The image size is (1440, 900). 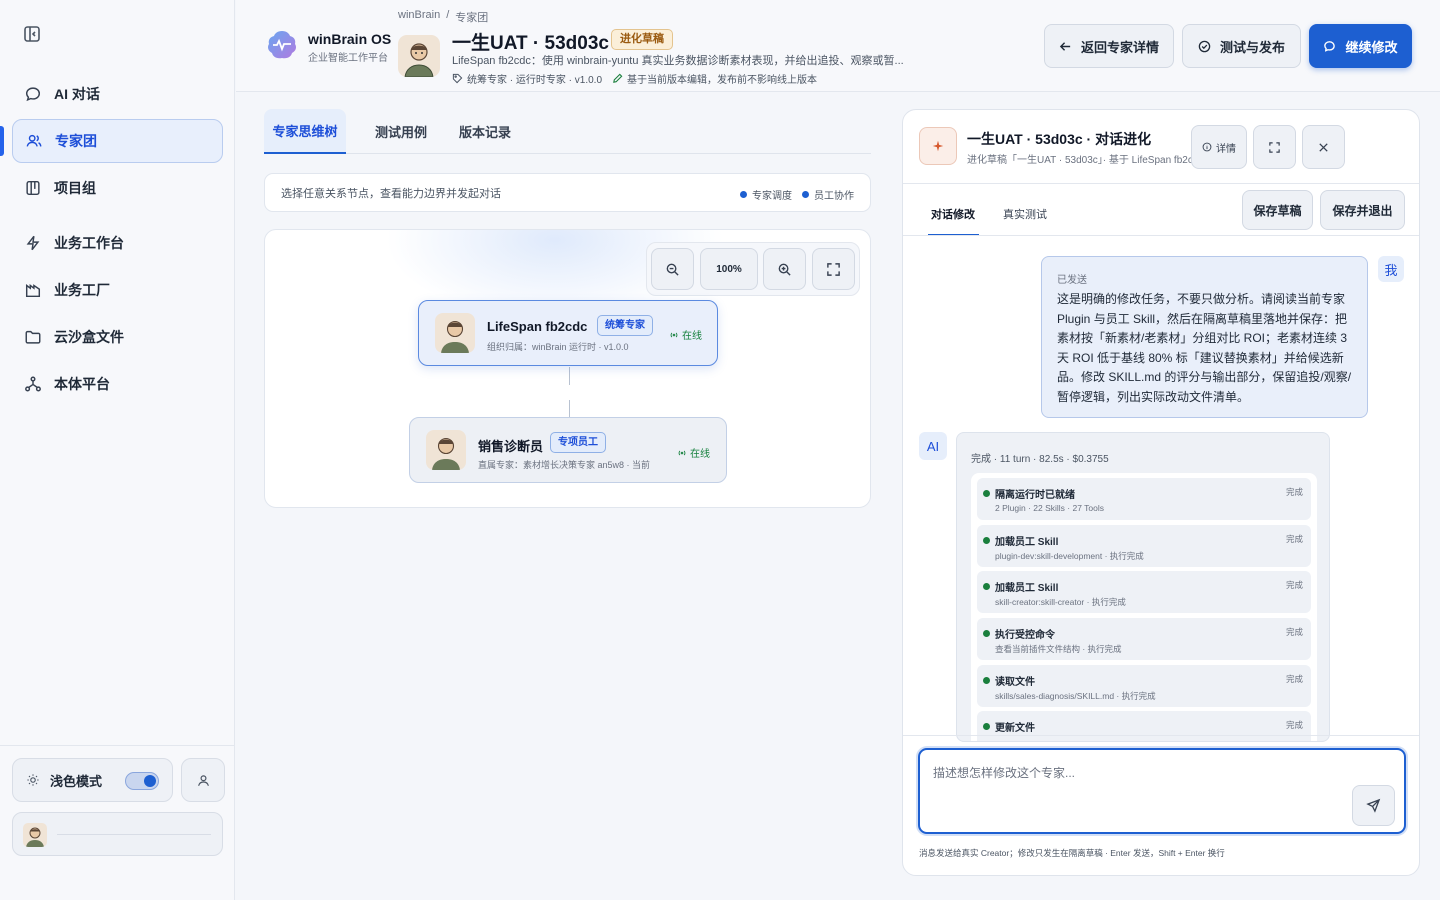 What do you see at coordinates (282, 45) in the screenshot?
I see `brain-logo-icon` at bounding box center [282, 45].